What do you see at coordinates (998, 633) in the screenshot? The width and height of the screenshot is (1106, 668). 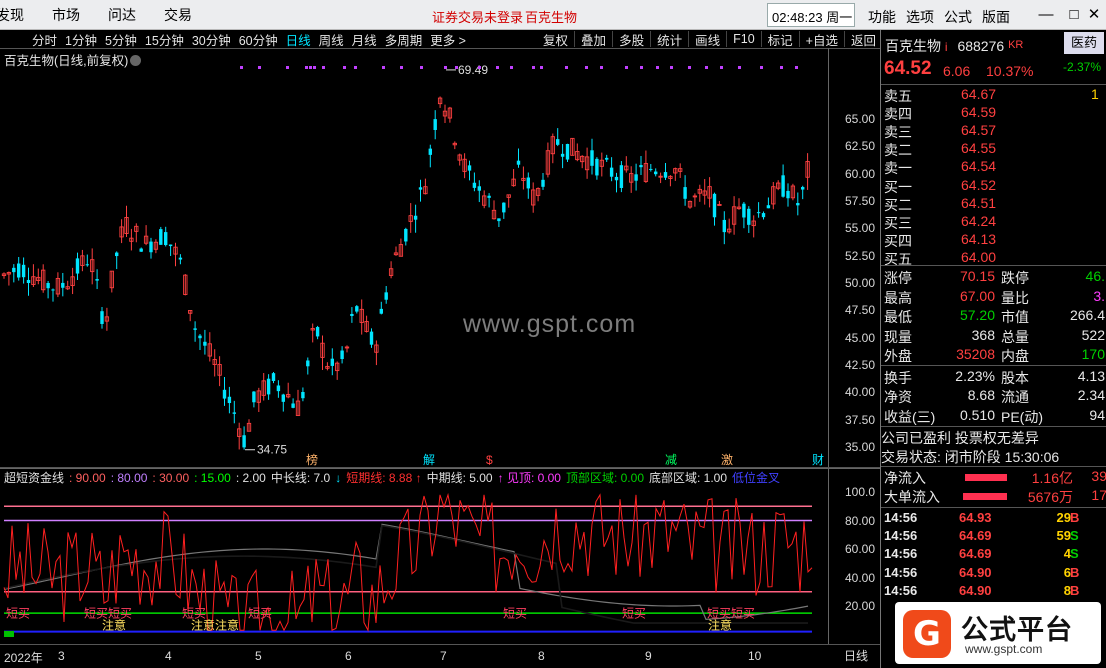 I see `brand-logo: G 公式平台 www.gspt.com` at bounding box center [998, 633].